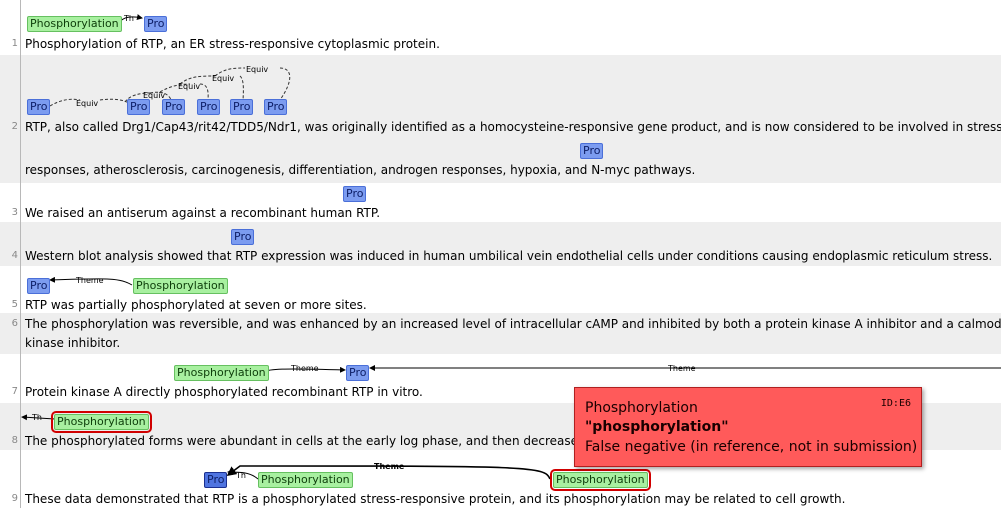 The image size is (1001, 508). What do you see at coordinates (14, 323) in the screenshot?
I see `line-number: 6` at bounding box center [14, 323].